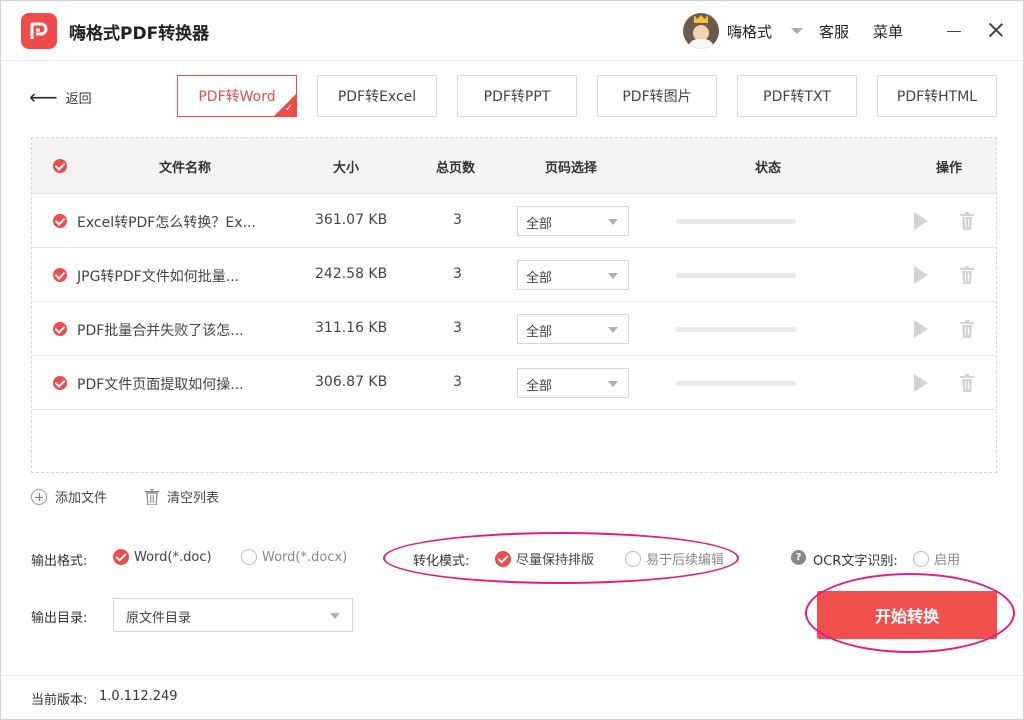 Image resolution: width=1024 pixels, height=720 pixels. What do you see at coordinates (701, 31) in the screenshot?
I see `avatar` at bounding box center [701, 31].